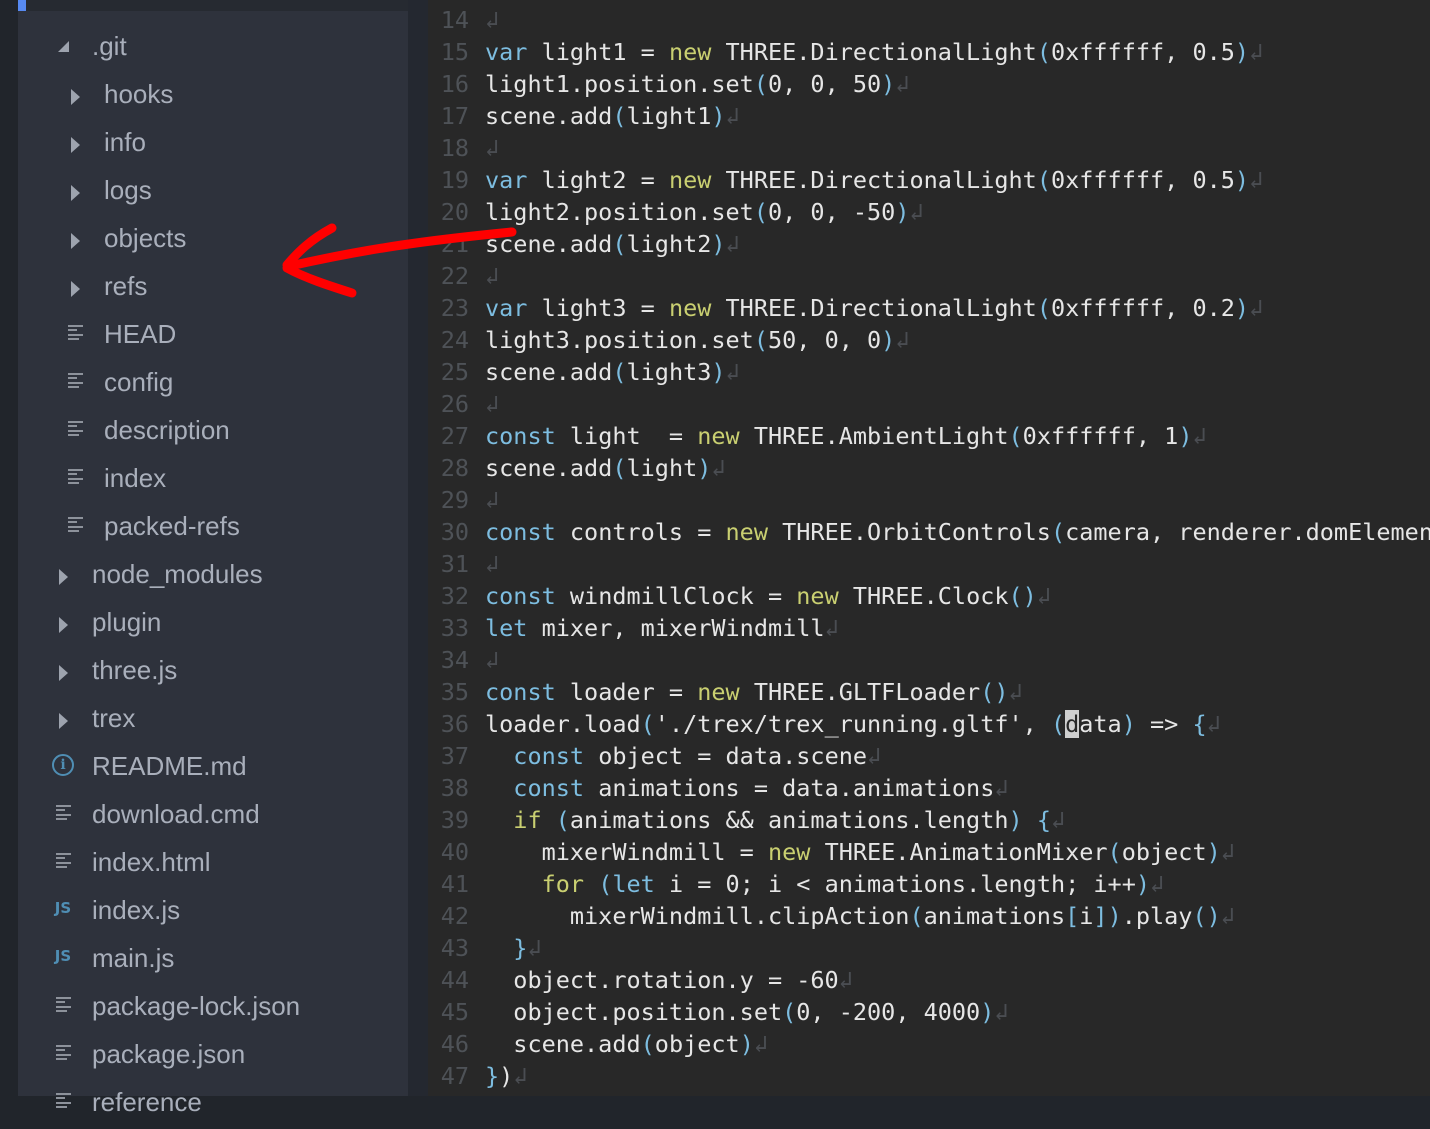 Image resolution: width=1430 pixels, height=1129 pixels. Describe the element at coordinates (929, 628) in the screenshot. I see `code-line: 33 let mixer, mixerWindmill↲` at that location.